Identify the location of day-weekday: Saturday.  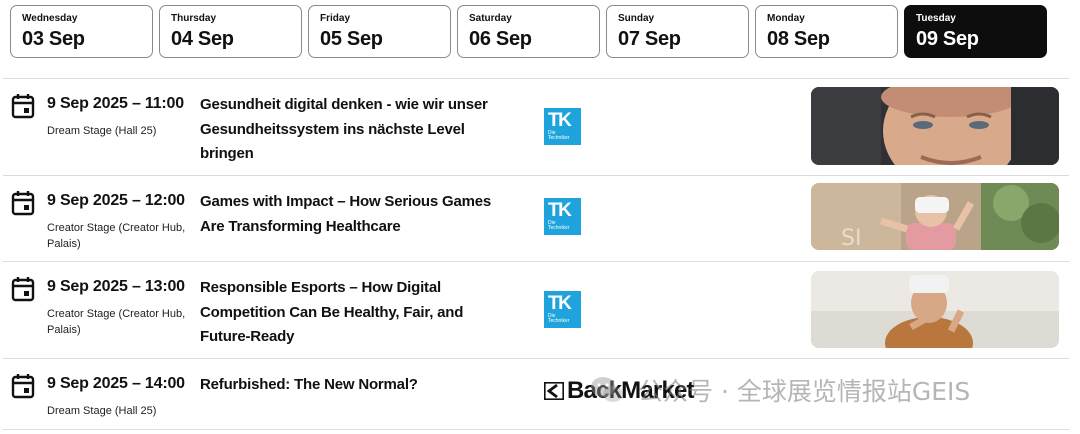
(490, 18).